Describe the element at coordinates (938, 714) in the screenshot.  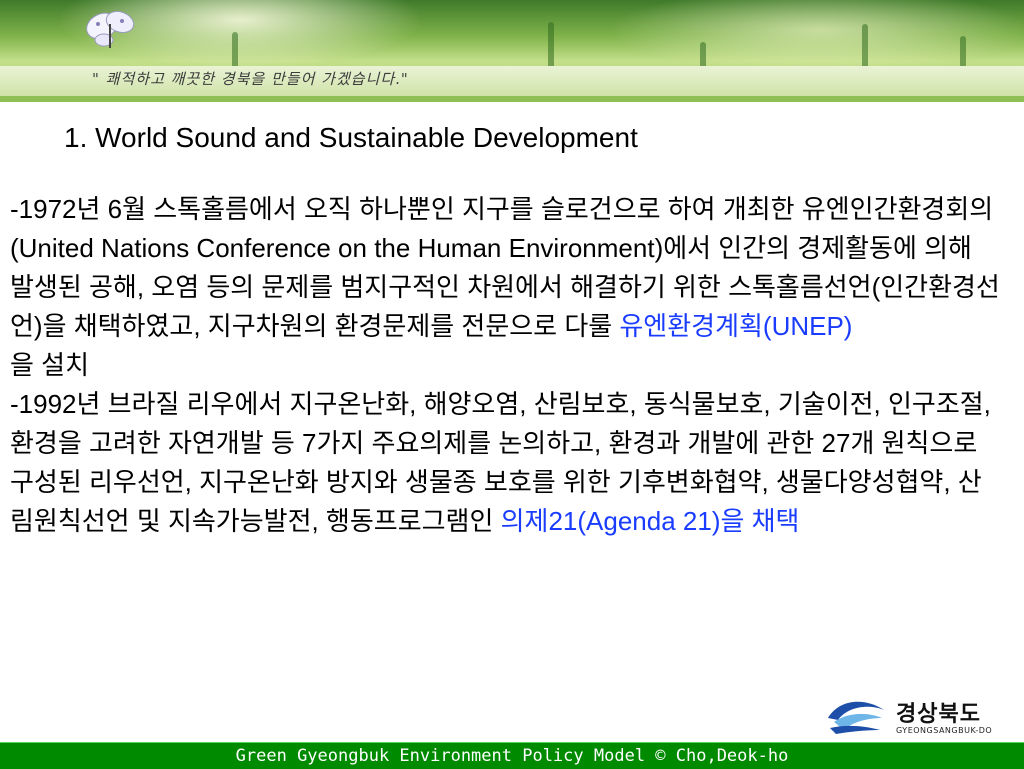
I see `logo-title: 경상북도` at that location.